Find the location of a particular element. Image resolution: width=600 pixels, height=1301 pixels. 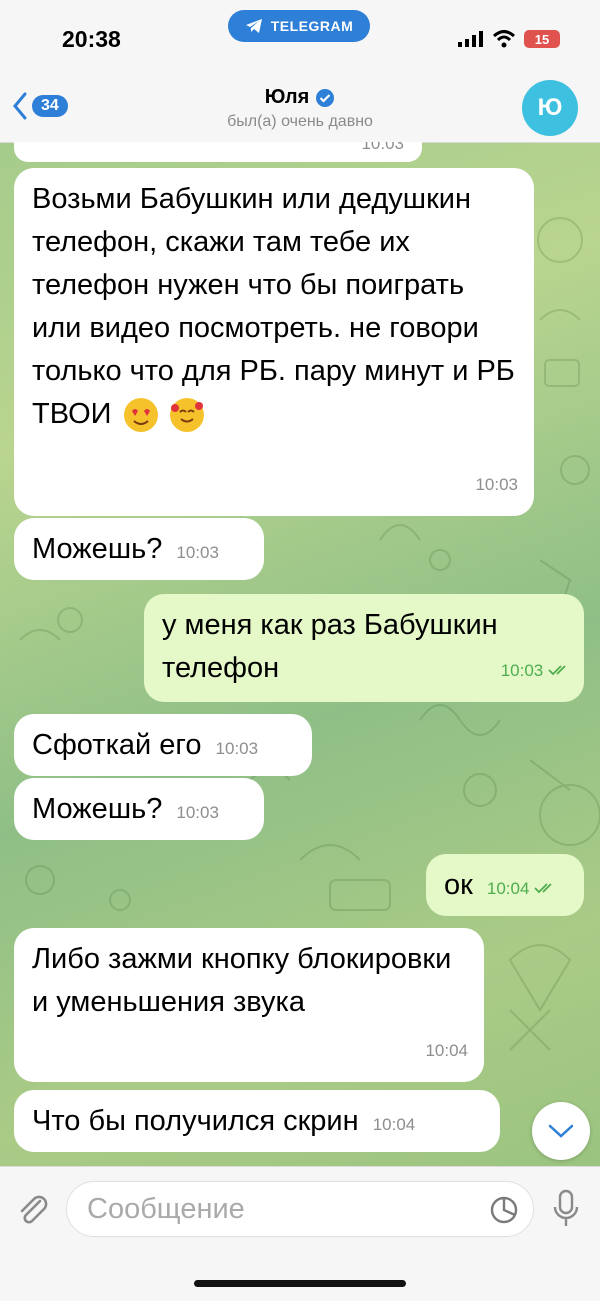

contact-name: Юля is located at coordinates (287, 97).